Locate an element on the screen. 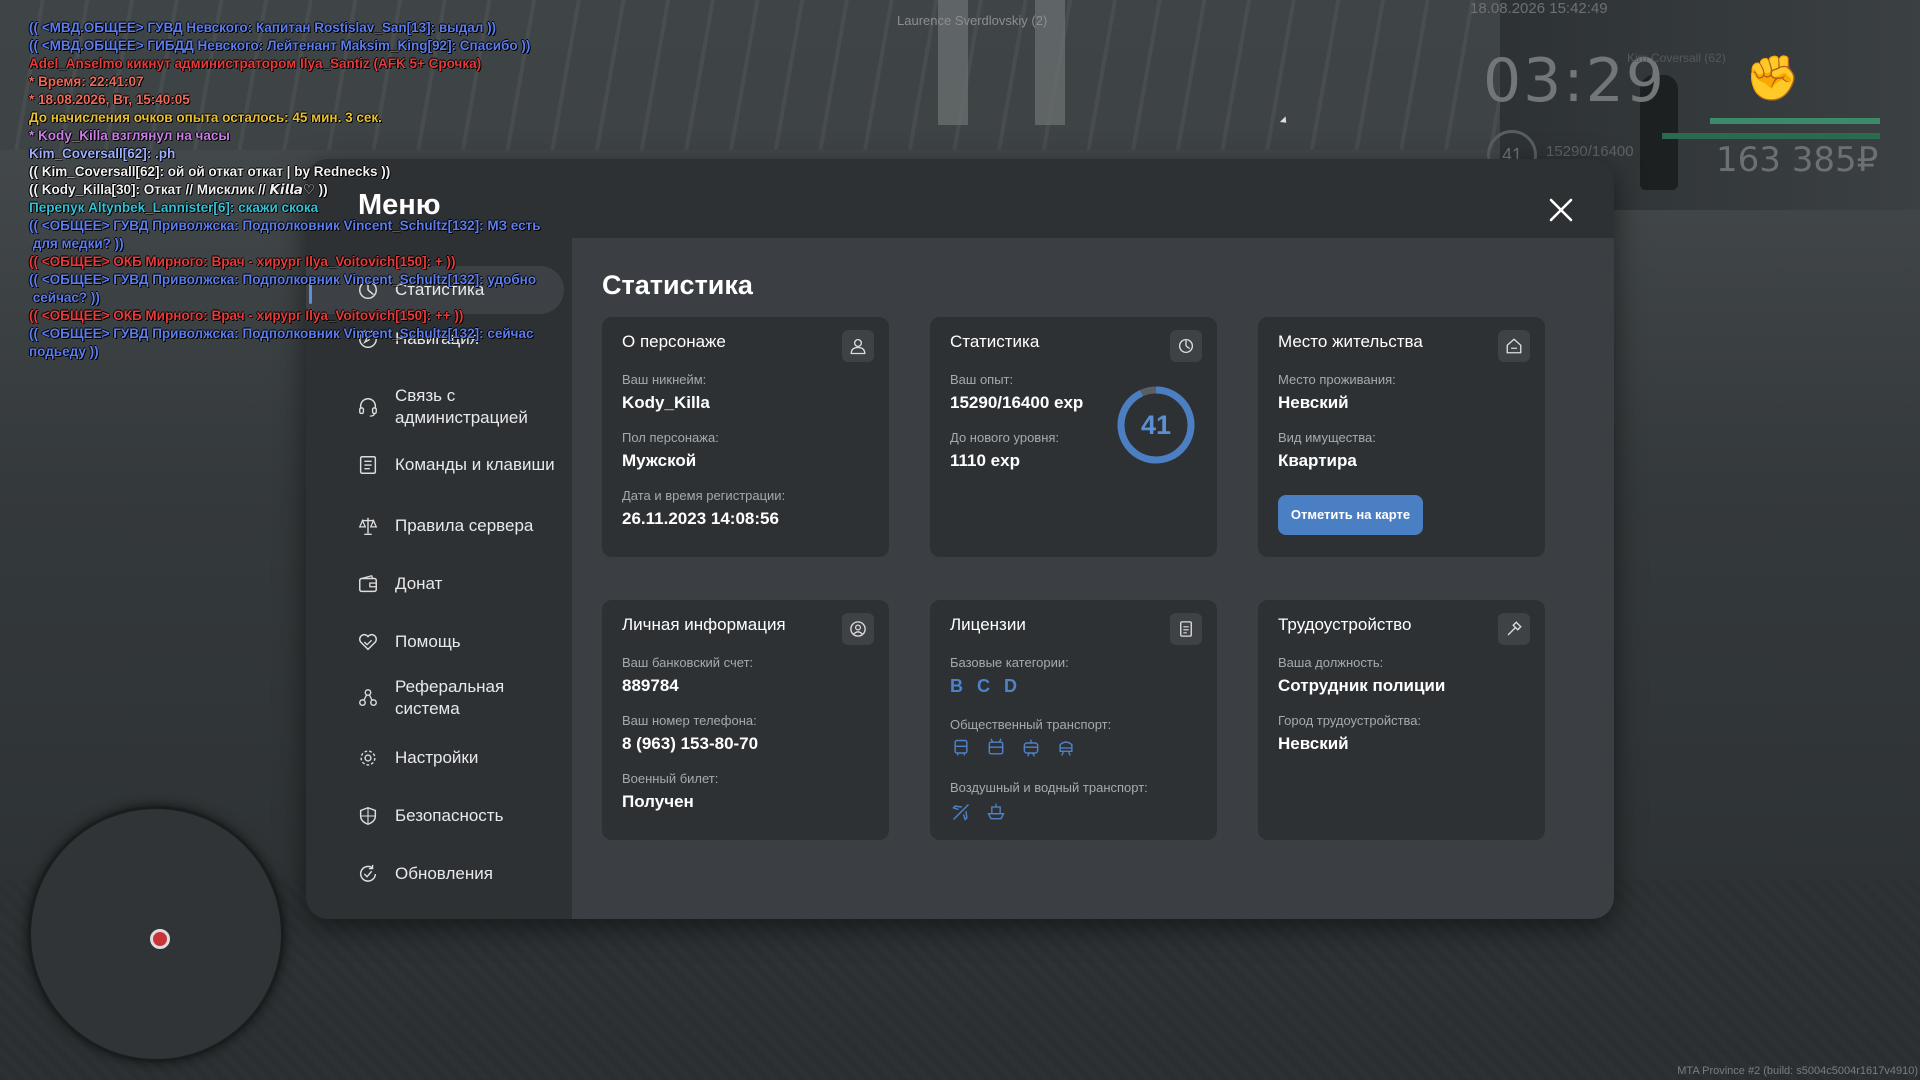 This screenshot has width=1920, height=1080. chat-message: * 18.08.2026, Вт, 15:40:05 is located at coordinates (109, 99).